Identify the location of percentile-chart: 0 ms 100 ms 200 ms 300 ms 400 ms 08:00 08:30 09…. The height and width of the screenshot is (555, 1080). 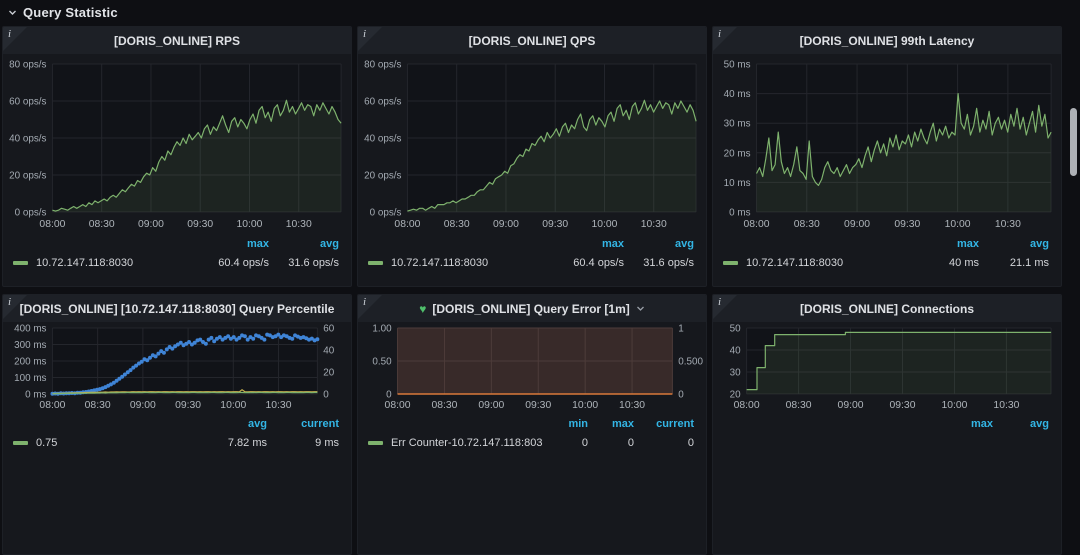
(177, 368).